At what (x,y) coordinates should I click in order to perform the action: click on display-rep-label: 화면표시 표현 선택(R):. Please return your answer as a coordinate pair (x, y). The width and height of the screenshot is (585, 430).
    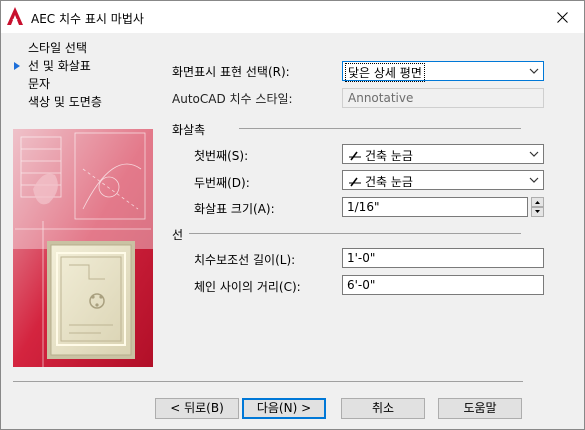
    Looking at the image, I should click on (231, 72).